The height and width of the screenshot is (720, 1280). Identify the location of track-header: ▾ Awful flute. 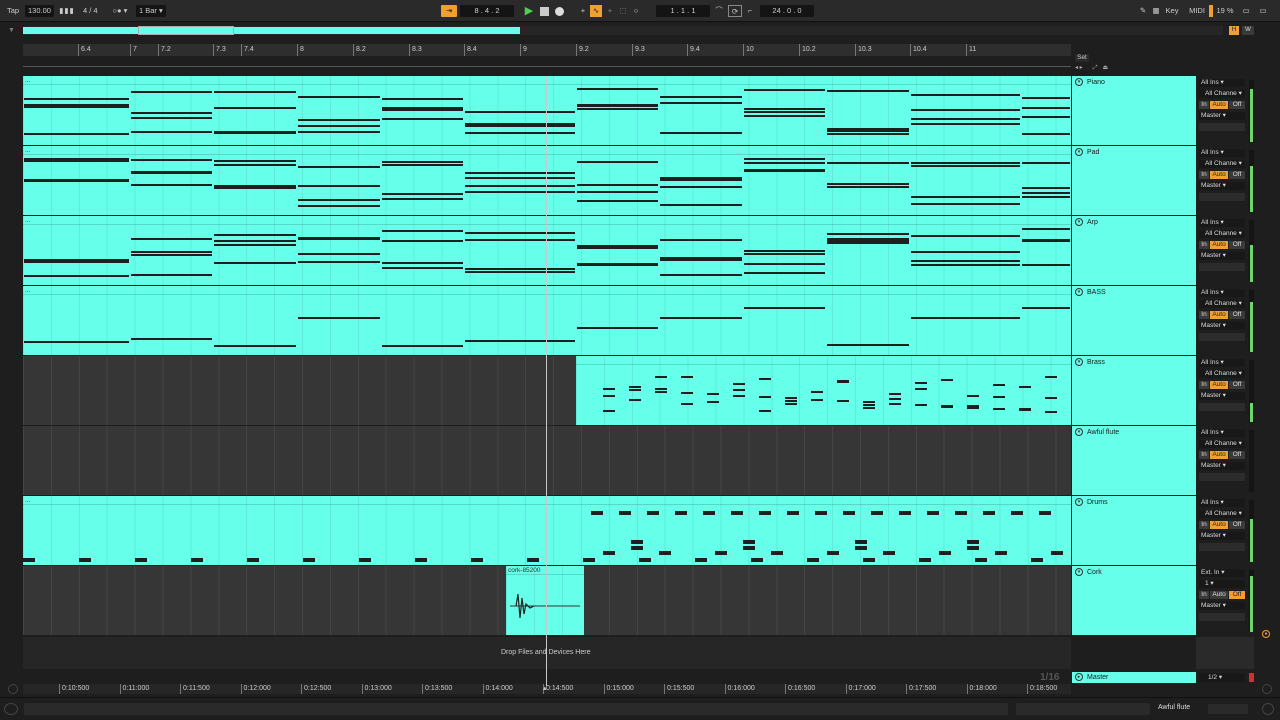
(1134, 460).